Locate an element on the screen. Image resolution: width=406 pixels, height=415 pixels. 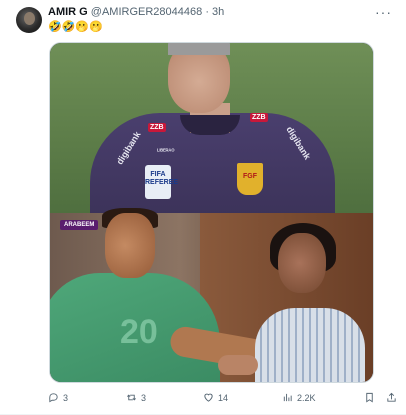
views-count: 2.2K is located at coordinates (306, 397).